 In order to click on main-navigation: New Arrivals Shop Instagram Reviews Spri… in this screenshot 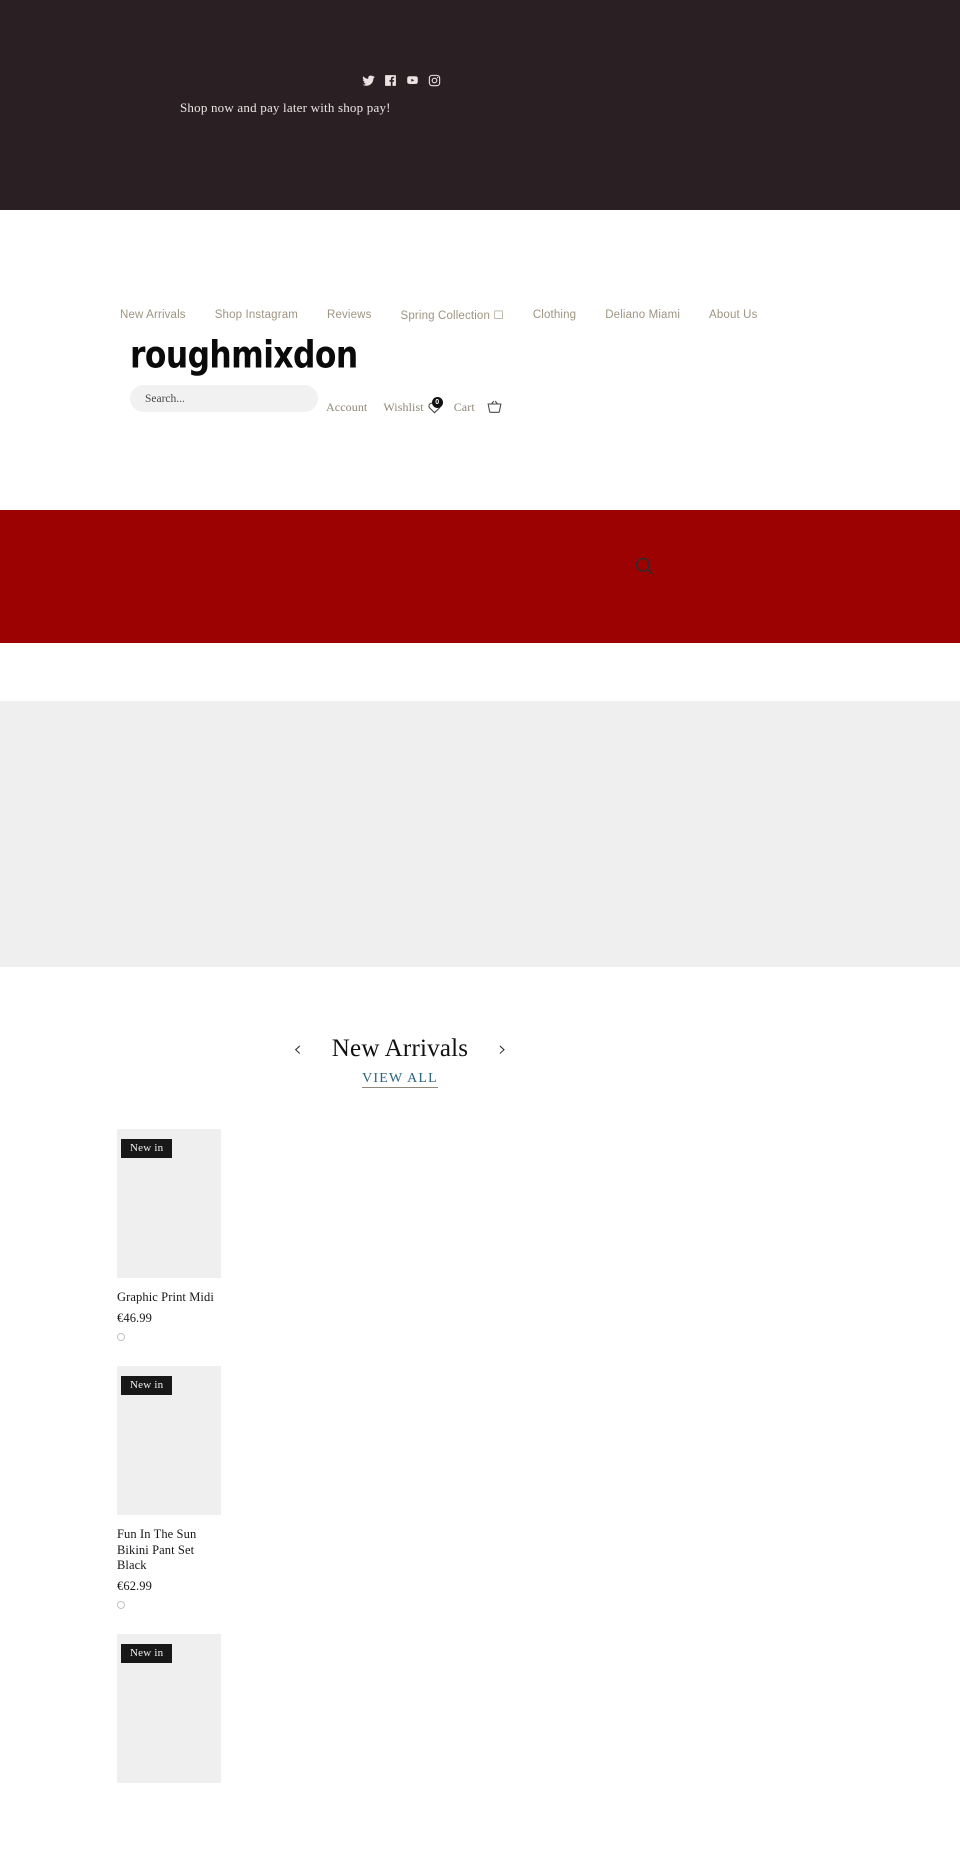, I will do `click(439, 315)`.